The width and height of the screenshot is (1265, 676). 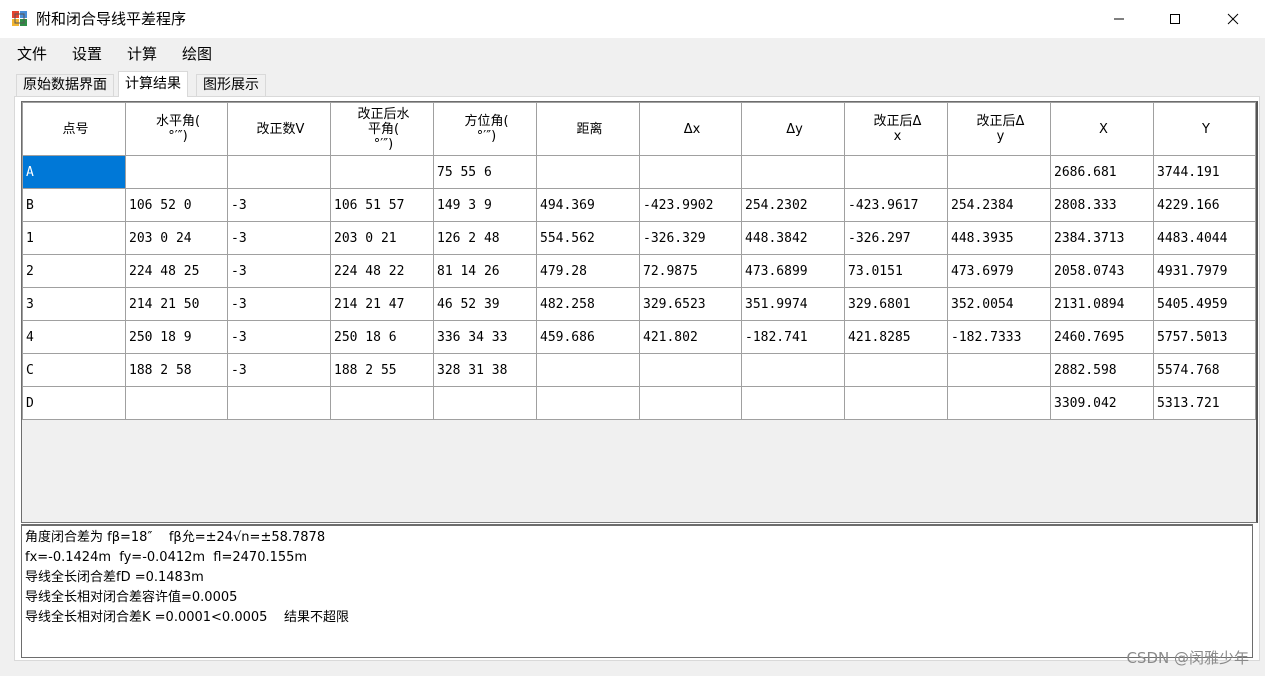 What do you see at coordinates (1102, 304) in the screenshot?
I see `table-cell: 2131.0894` at bounding box center [1102, 304].